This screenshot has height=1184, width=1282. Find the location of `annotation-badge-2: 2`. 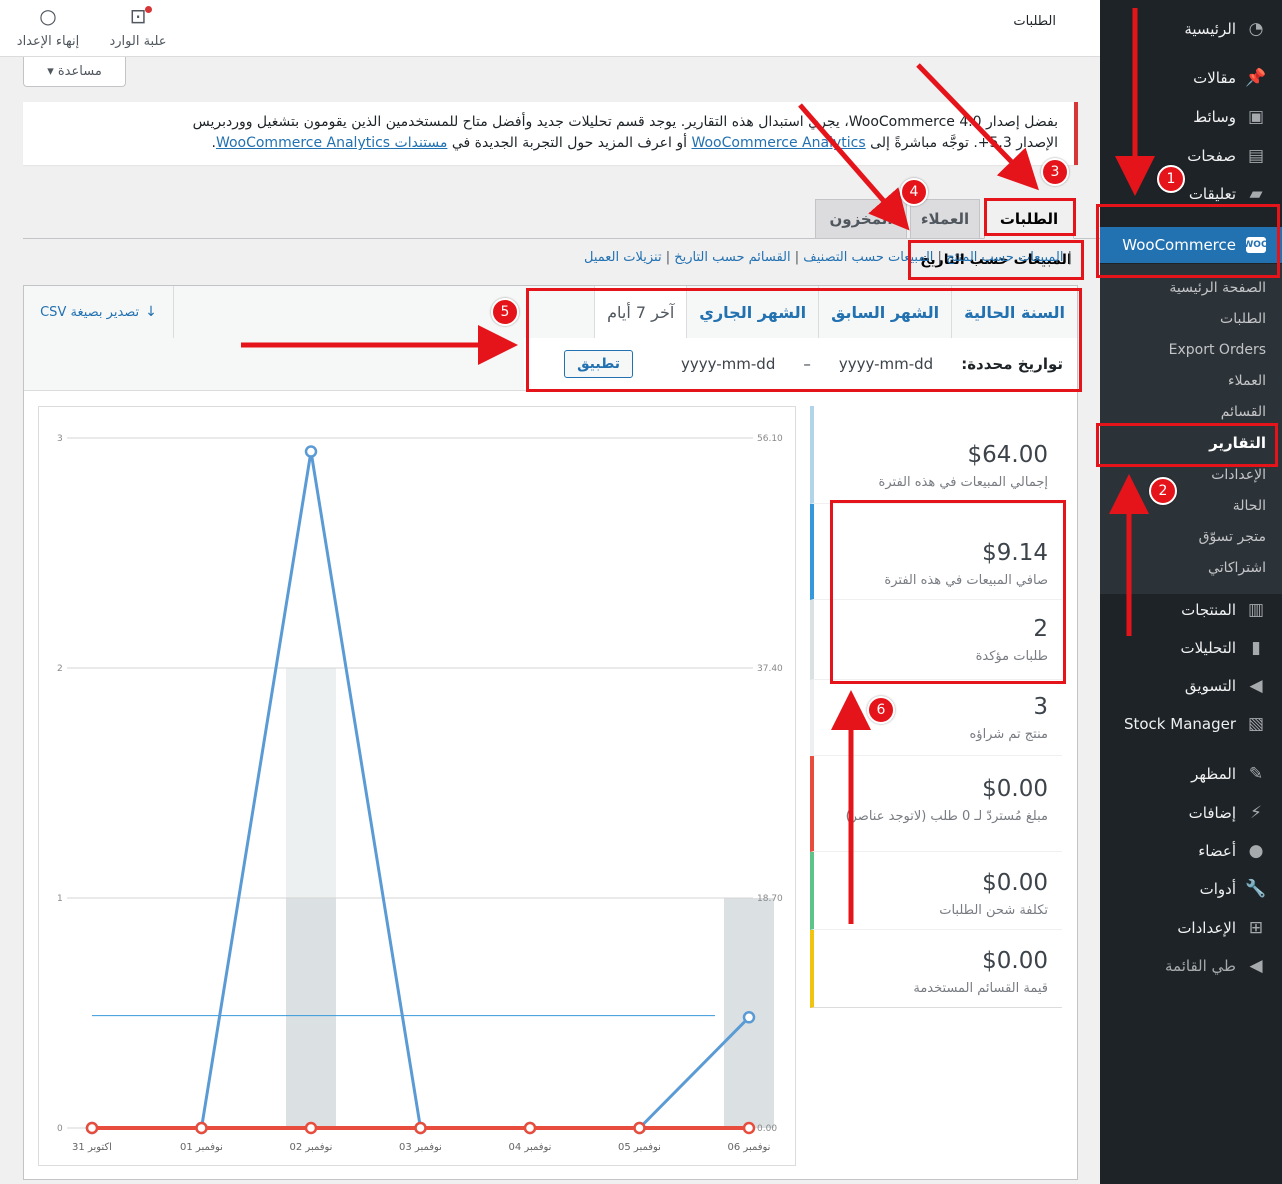

annotation-badge-2: 2 is located at coordinates (1163, 491).